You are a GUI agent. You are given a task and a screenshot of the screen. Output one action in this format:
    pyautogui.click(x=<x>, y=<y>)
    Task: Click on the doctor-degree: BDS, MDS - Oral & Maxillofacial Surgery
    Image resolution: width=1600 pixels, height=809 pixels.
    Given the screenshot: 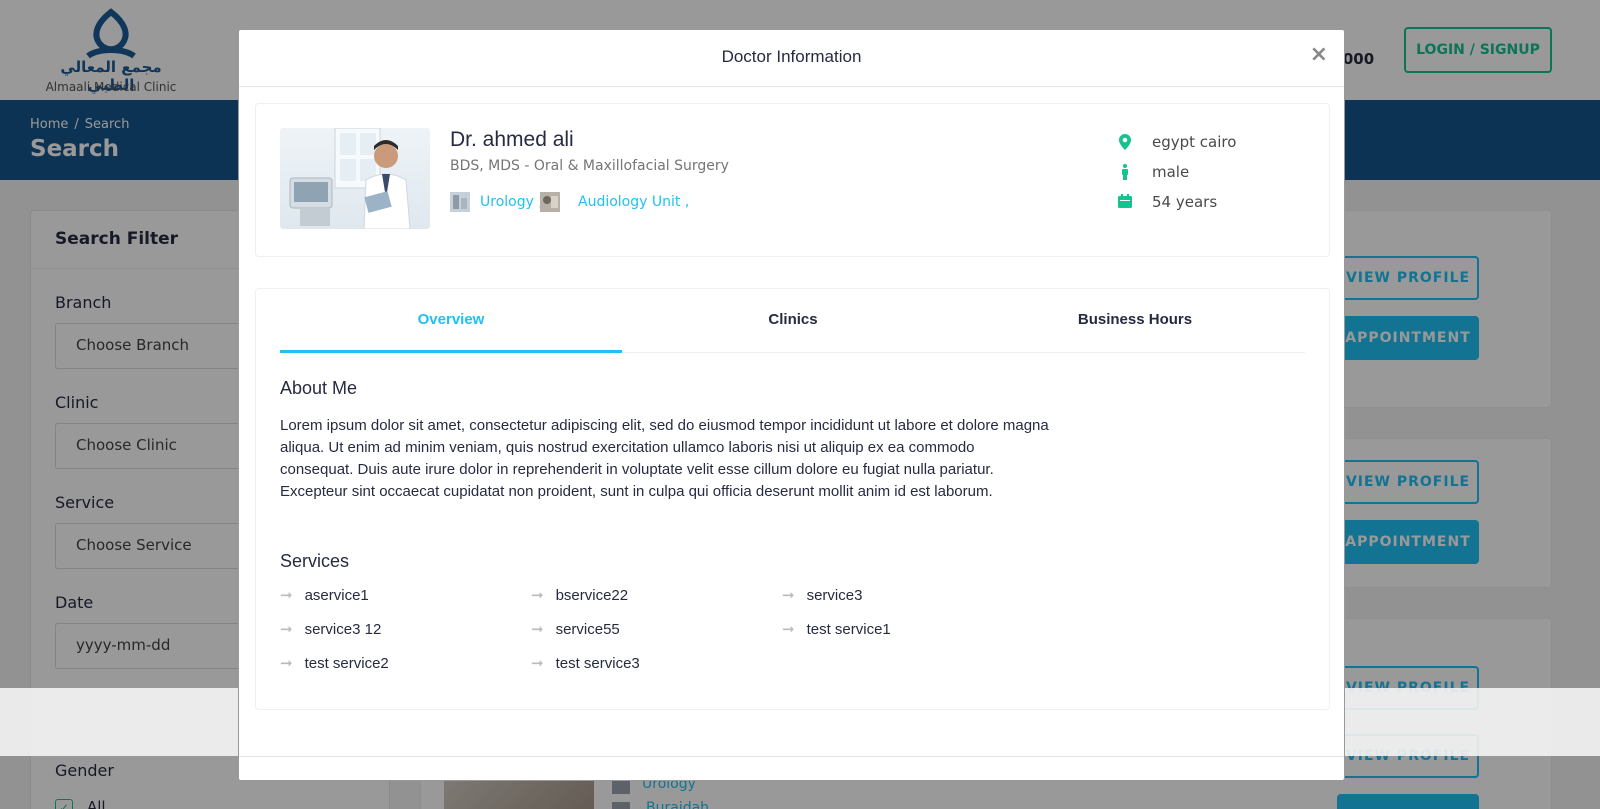 What is the action you would take?
    pyautogui.click(x=589, y=166)
    